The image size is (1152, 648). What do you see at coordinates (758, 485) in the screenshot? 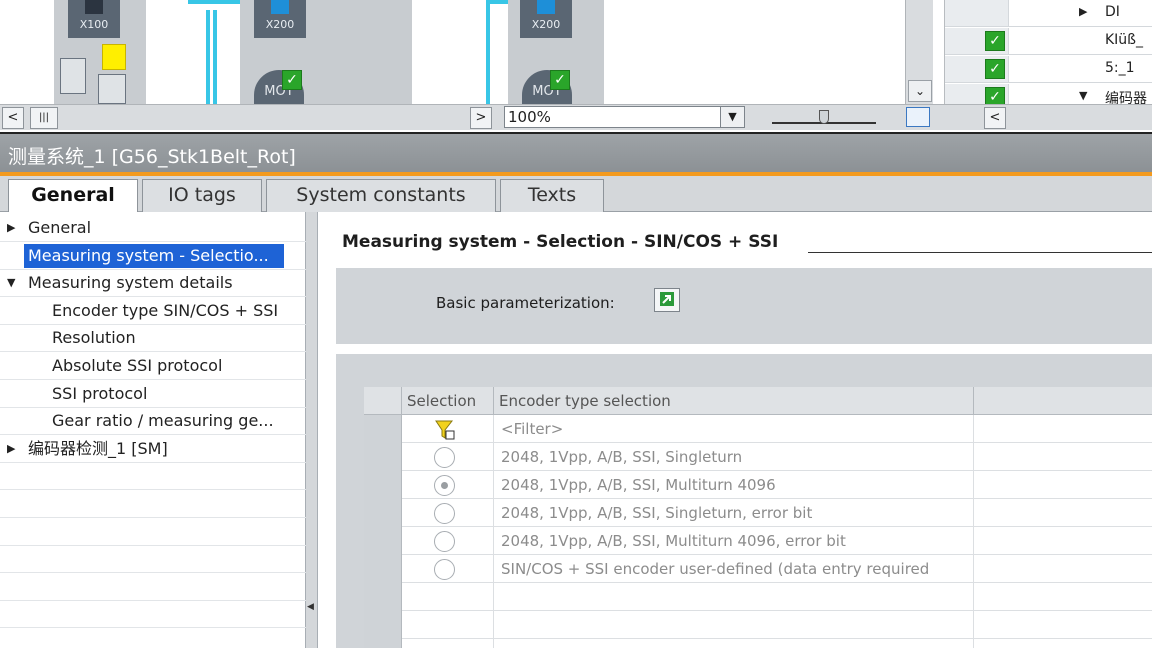
I see `table-row: 2048, 1Vpp, A/B, SSI, Multiturn 4096` at bounding box center [758, 485].